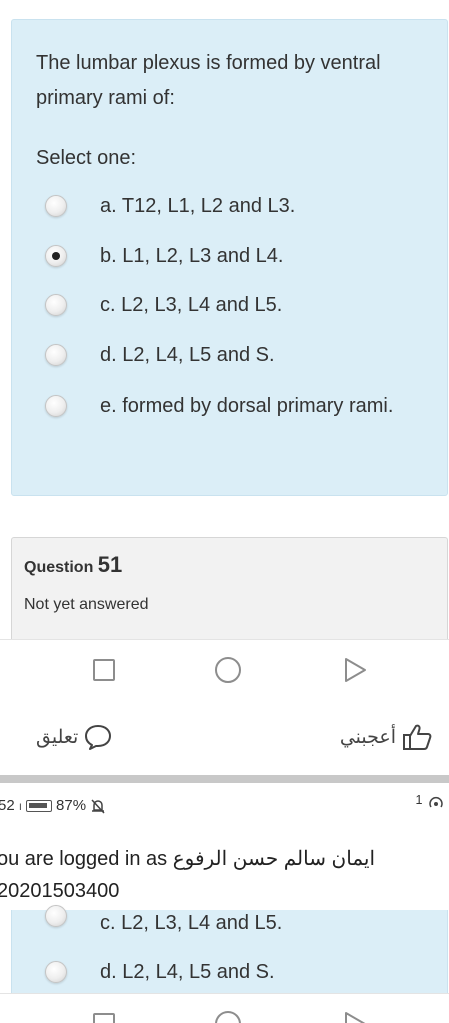  I want to click on radio-option-e, so click(56, 406).